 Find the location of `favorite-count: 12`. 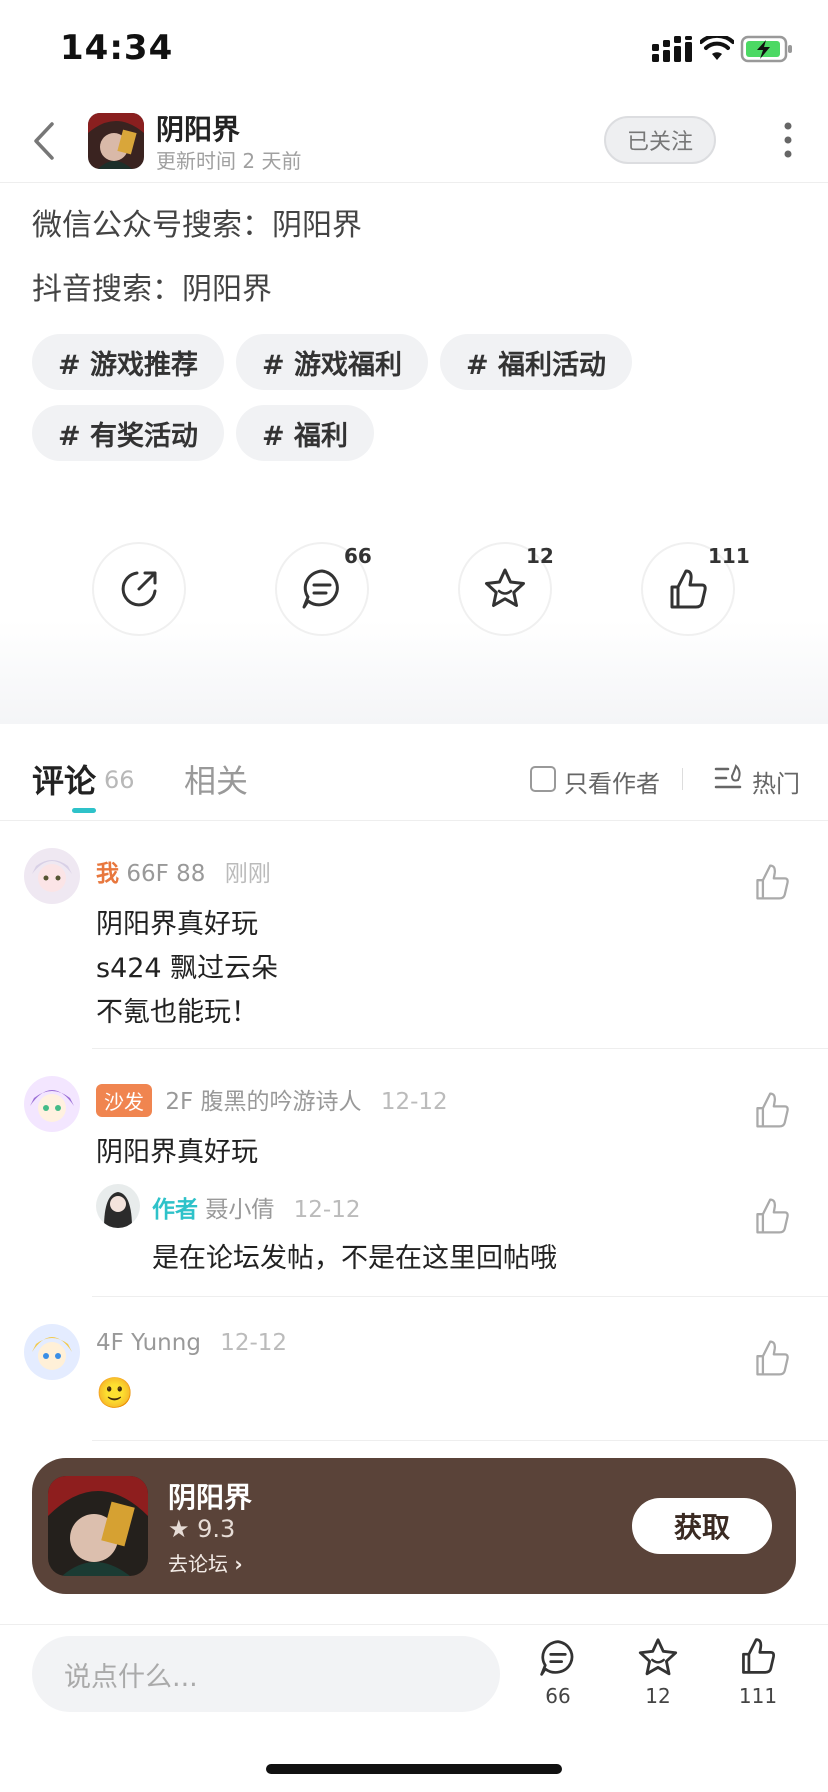

favorite-count: 12 is located at coordinates (540, 556).